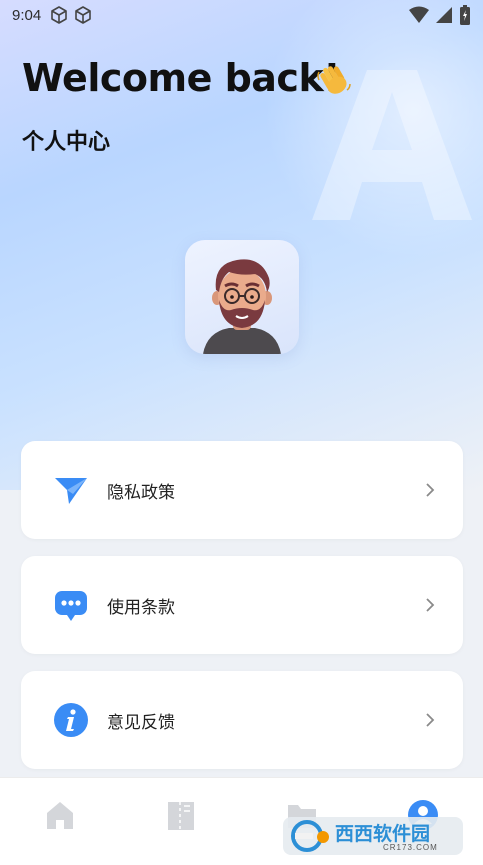 The image size is (483, 865). I want to click on user-avatar-illustration, so click(242, 306).